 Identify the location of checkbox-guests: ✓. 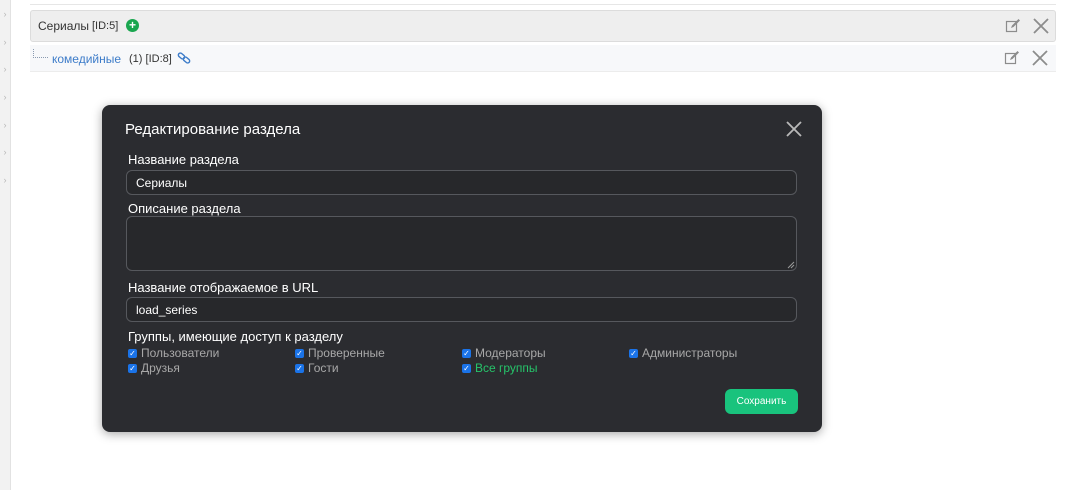
(301, 368).